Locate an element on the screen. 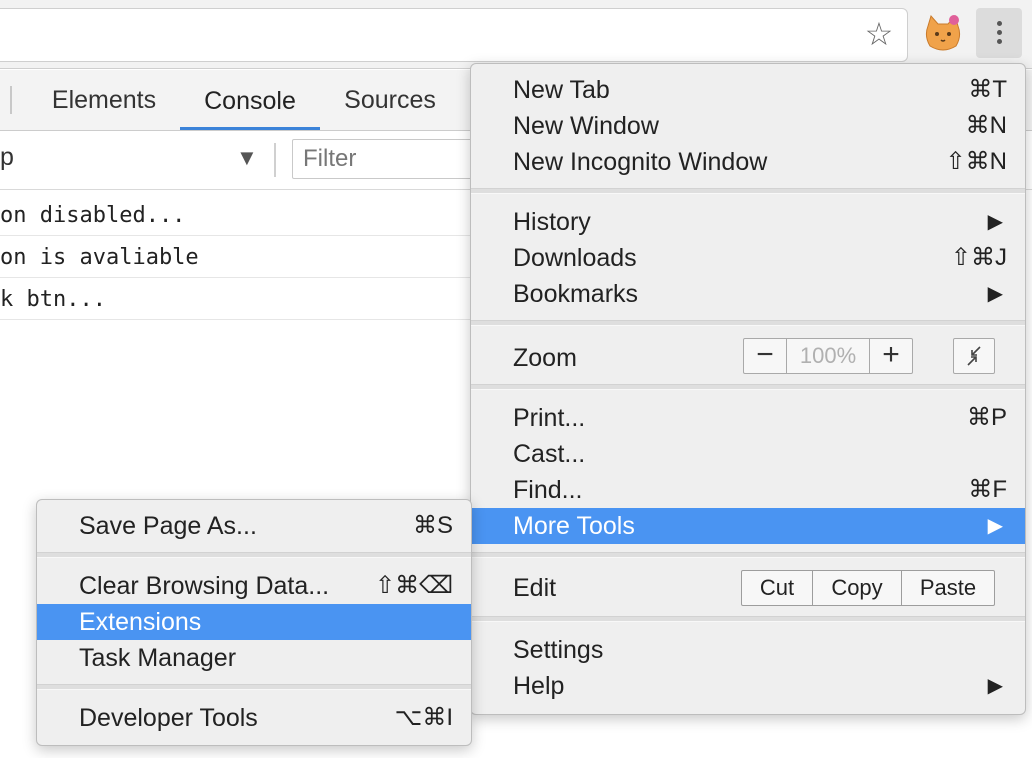 Image resolution: width=1032 pixels, height=758 pixels. shortcut-label: ⌘T is located at coordinates (987, 89).